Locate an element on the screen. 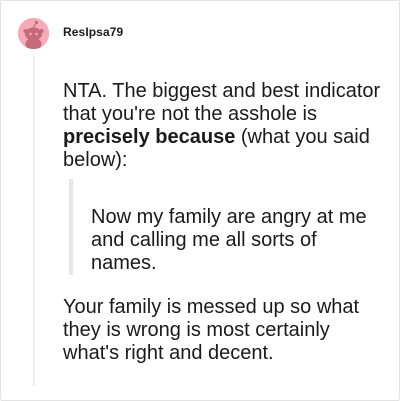 This screenshot has width=400, height=401. reddit-snoo-avatar-icon is located at coordinates (33, 33).